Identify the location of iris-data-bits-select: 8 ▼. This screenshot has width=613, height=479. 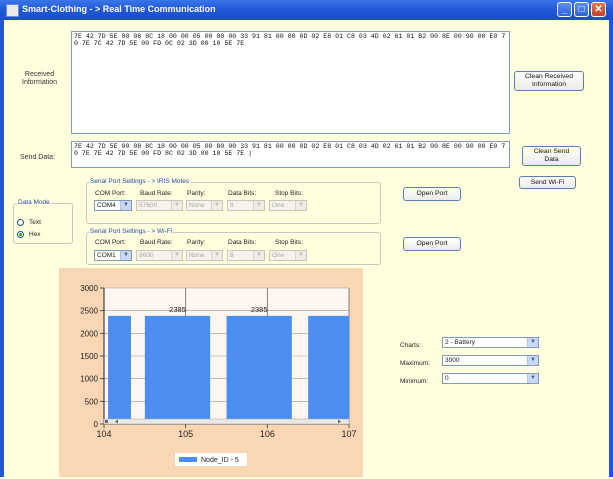
(246, 205).